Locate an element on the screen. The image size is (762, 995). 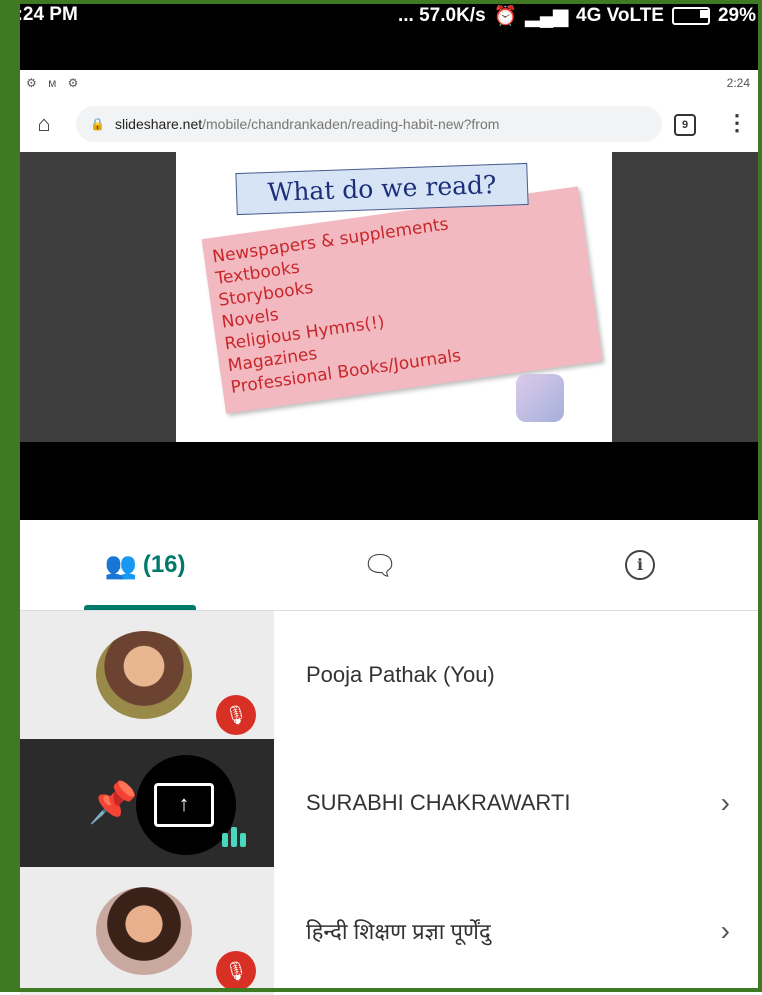
info-icon: i is located at coordinates (640, 565).